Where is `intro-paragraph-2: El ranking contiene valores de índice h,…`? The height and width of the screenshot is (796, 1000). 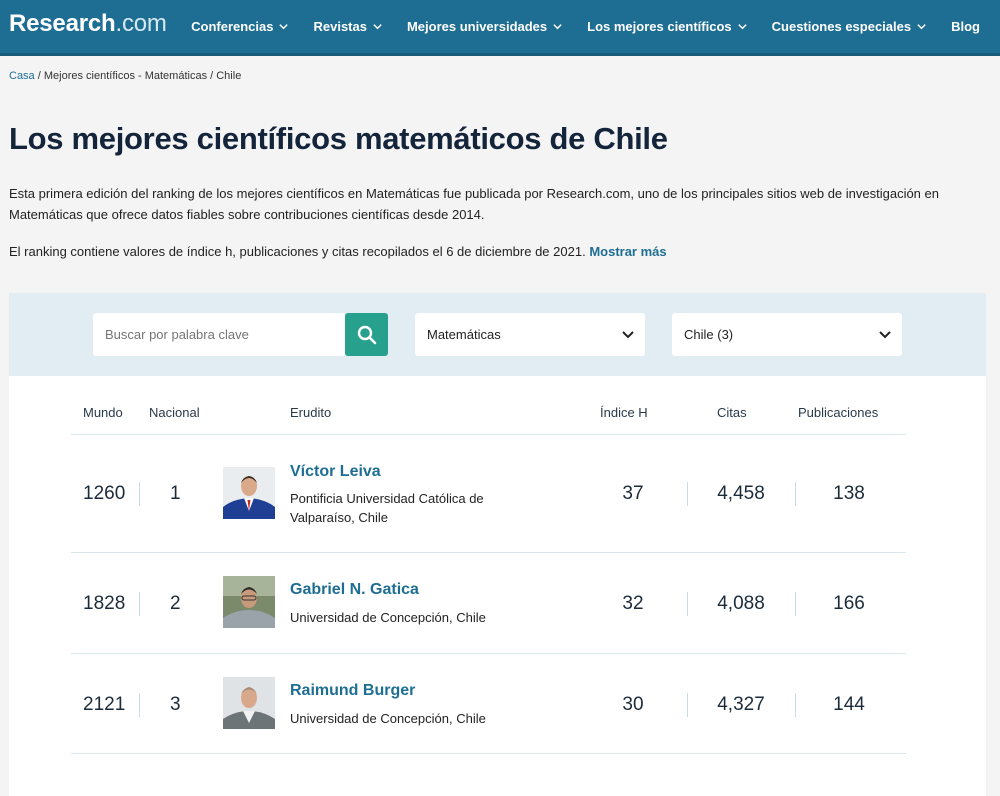 intro-paragraph-2: El ranking contiene valores de índice h,… is located at coordinates (501, 251).